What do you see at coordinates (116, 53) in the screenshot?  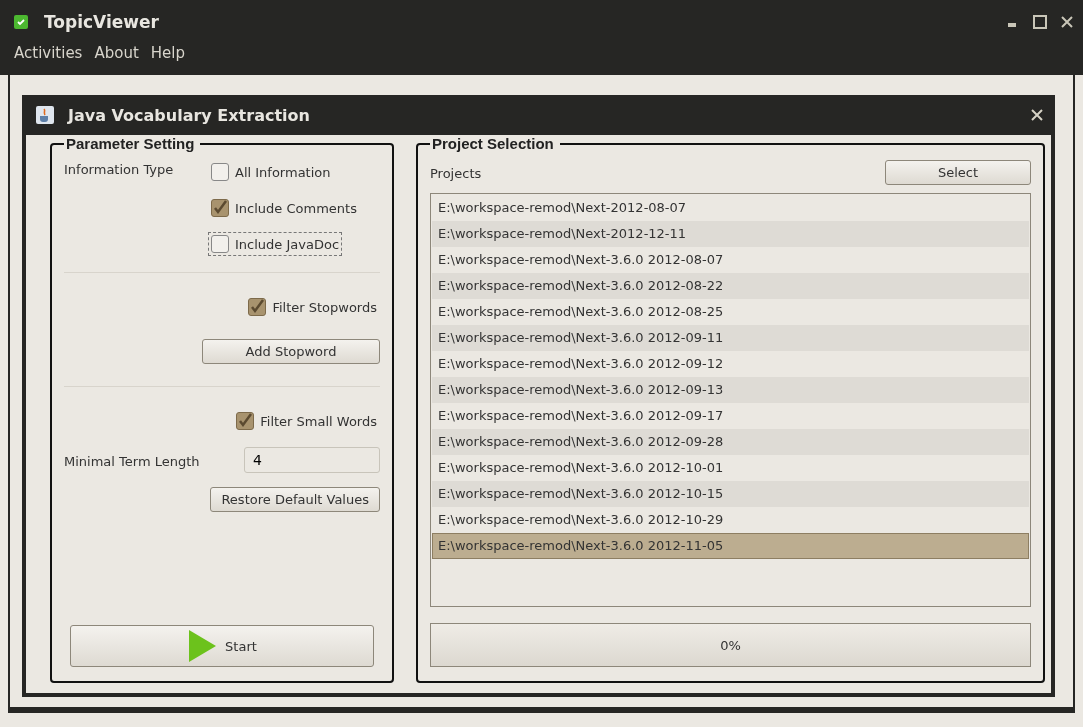 I see `menu-item: About` at bounding box center [116, 53].